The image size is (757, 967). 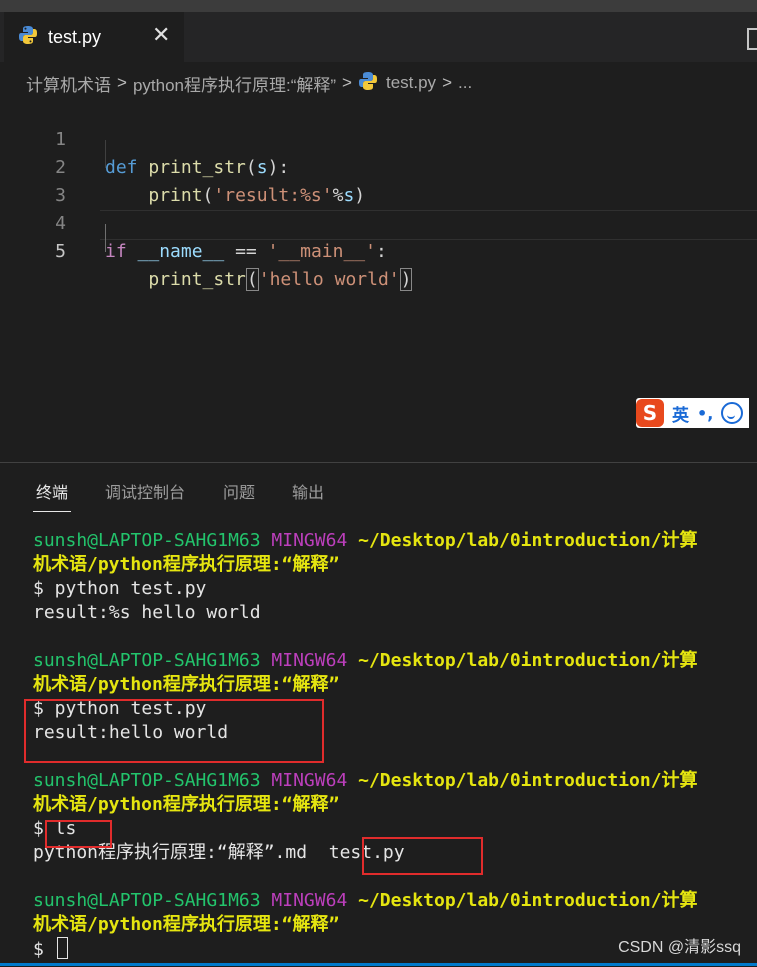 What do you see at coordinates (147, 612) in the screenshot?
I see `terminal-output: result:%s hello world` at bounding box center [147, 612].